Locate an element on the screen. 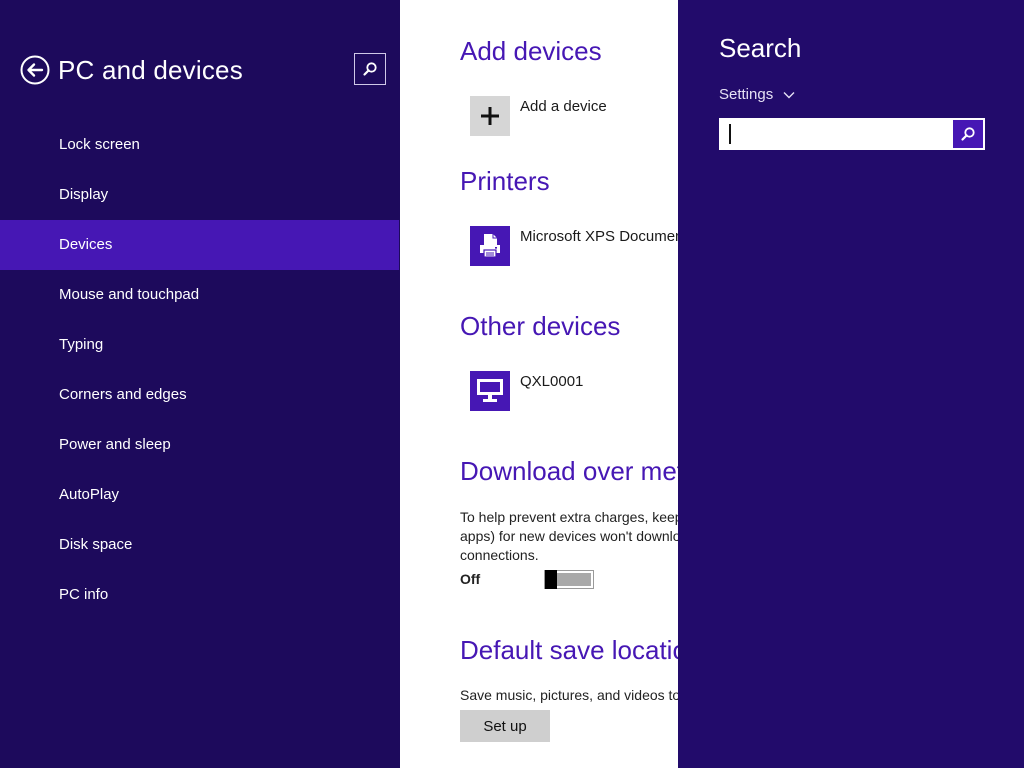 The height and width of the screenshot is (768, 1024). page-title: PC and devices is located at coordinates (150, 69).